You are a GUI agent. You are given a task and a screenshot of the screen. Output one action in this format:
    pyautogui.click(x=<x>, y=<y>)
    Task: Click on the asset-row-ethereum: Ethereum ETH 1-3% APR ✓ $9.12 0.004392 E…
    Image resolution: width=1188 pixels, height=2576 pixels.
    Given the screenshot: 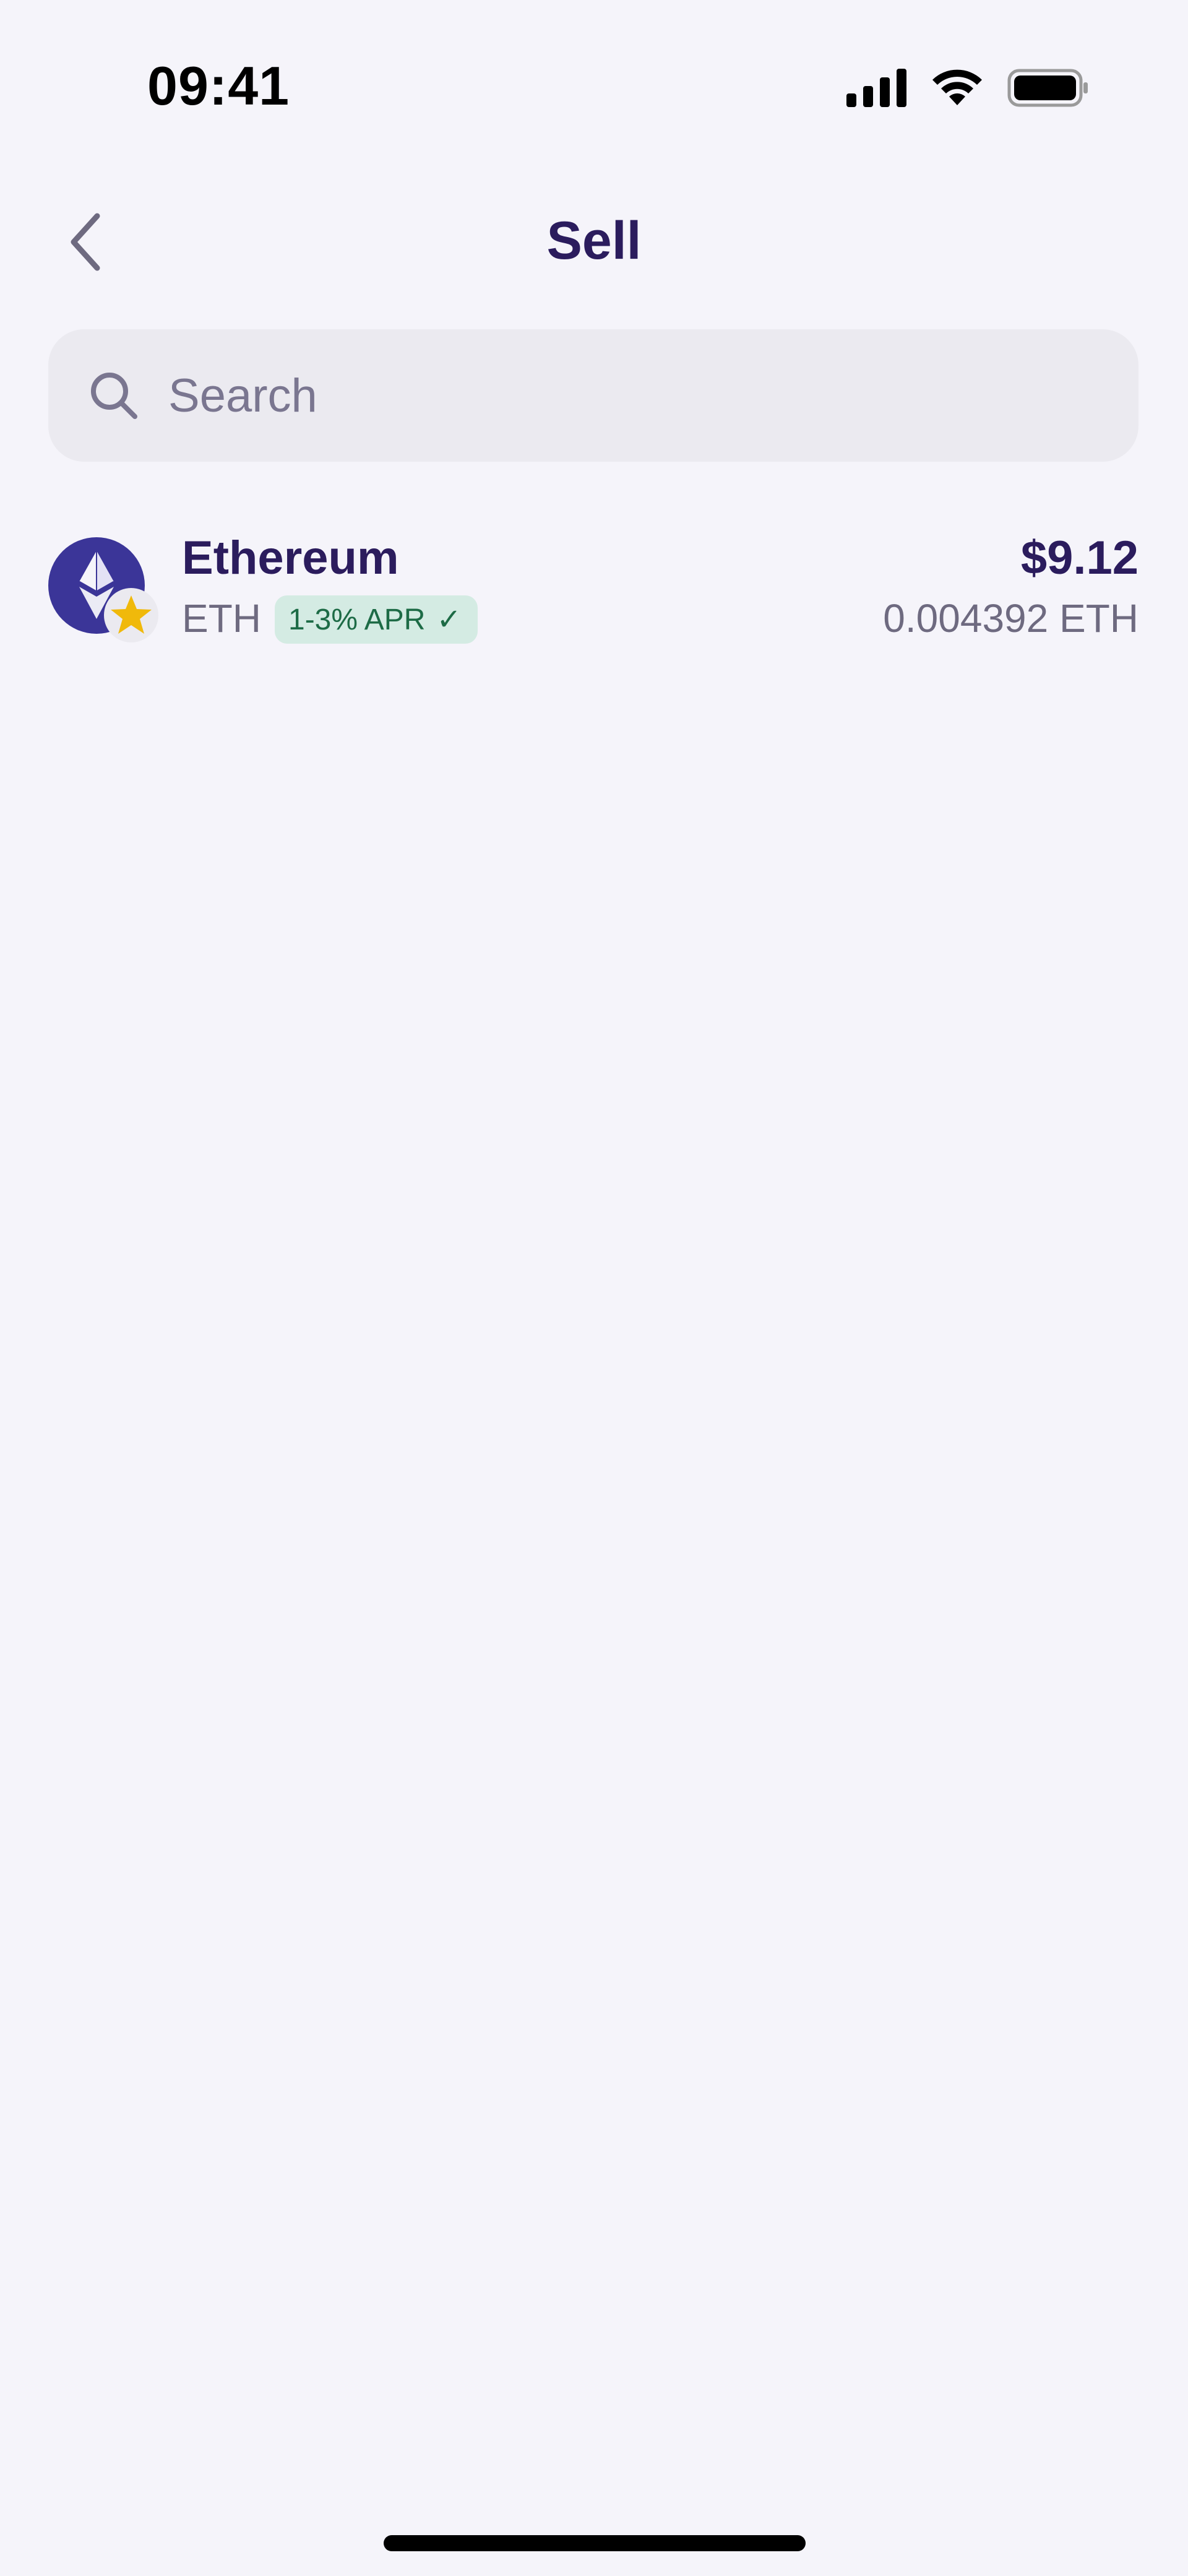 What is the action you would take?
    pyautogui.click(x=593, y=588)
    